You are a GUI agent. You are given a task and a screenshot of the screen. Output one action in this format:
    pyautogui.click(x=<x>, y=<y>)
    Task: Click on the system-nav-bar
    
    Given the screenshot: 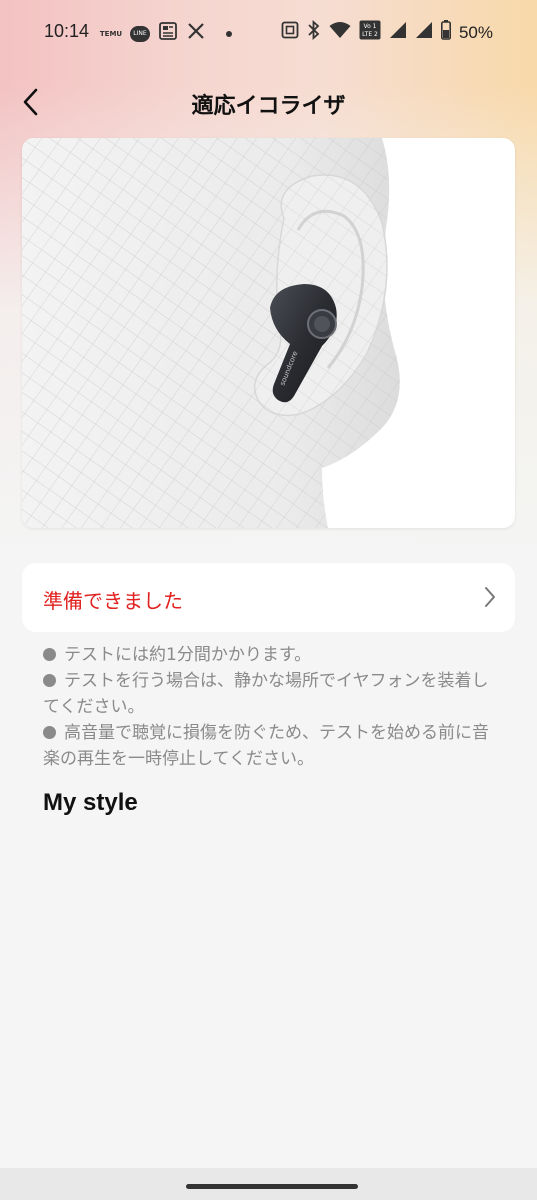 What is the action you would take?
    pyautogui.click(x=268, y=1184)
    